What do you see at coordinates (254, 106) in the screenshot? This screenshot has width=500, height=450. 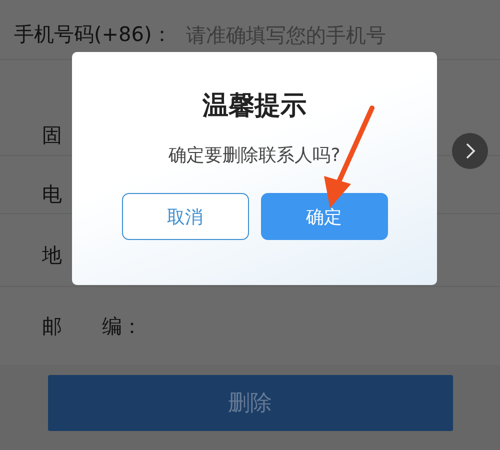 I see `dialog-title: 温馨提示` at bounding box center [254, 106].